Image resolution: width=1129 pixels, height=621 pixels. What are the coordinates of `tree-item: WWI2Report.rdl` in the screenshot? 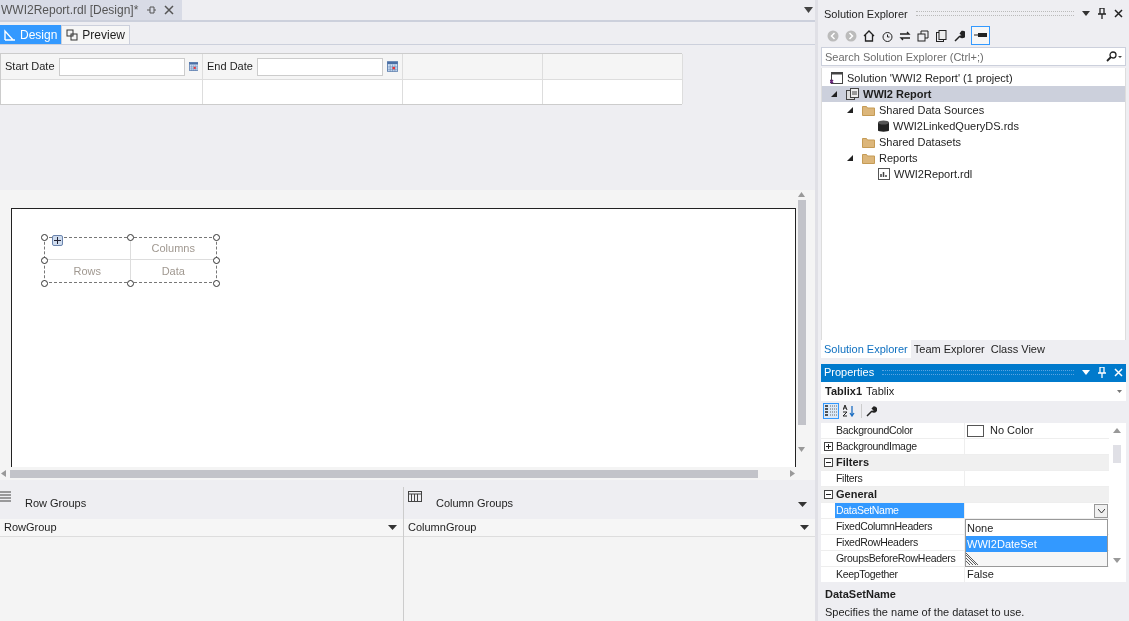 It's located at (973, 174).